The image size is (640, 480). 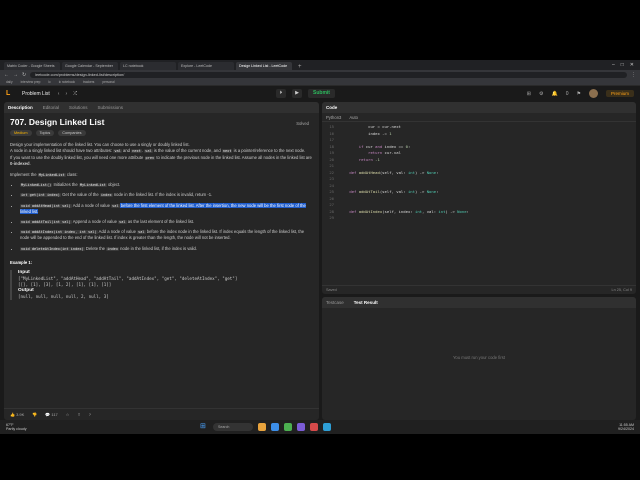 I want to click on code-toolbar: Python3 Auto, so click(x=479, y=117).